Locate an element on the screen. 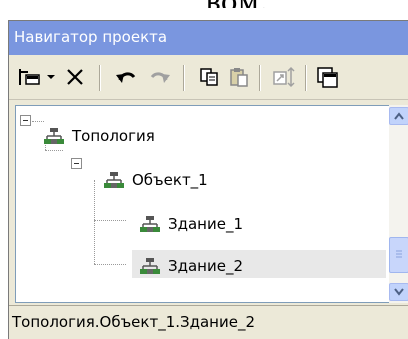 The width and height of the screenshot is (408, 339). redo-icon is located at coordinates (160, 77).